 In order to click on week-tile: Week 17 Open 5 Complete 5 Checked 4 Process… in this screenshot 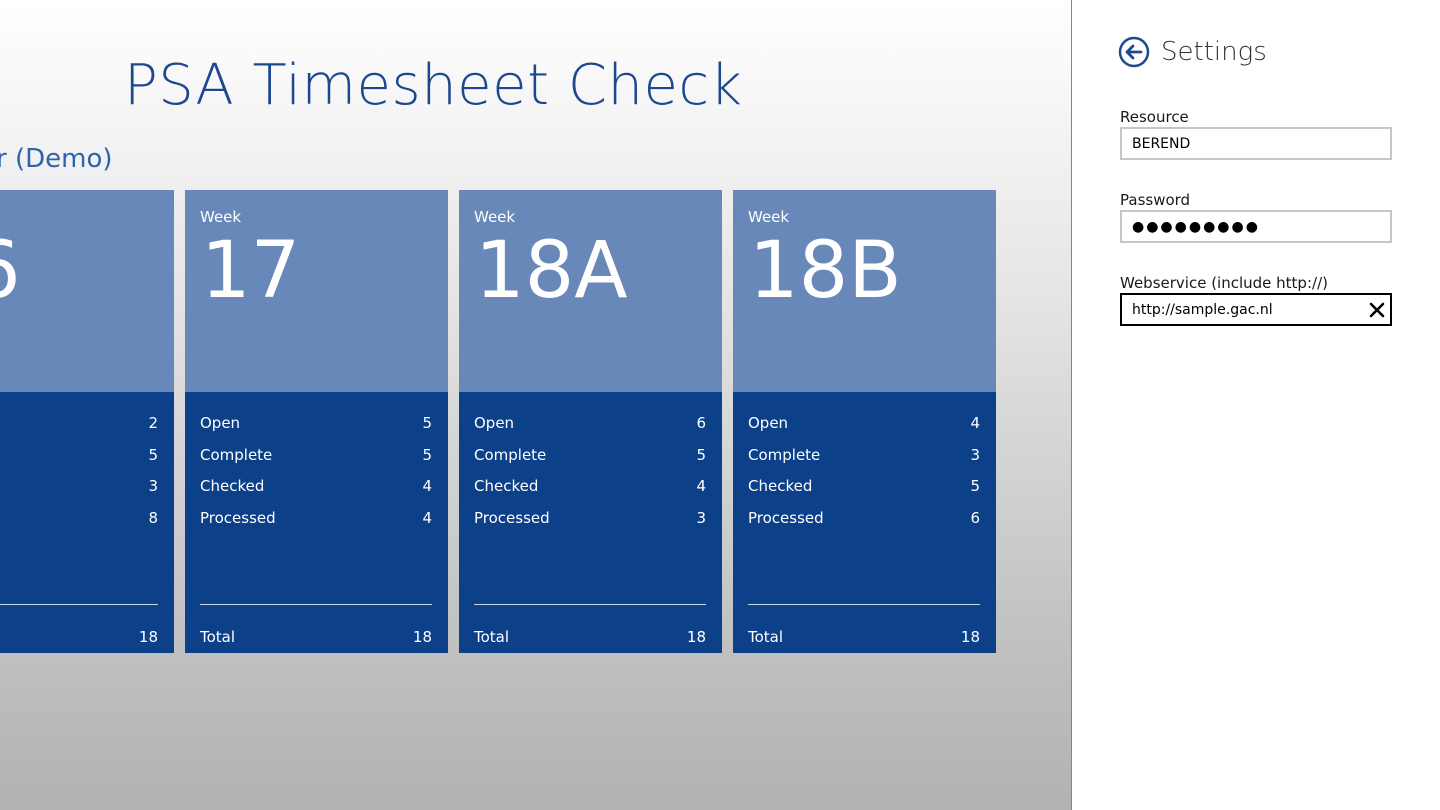, I will do `click(316, 421)`.